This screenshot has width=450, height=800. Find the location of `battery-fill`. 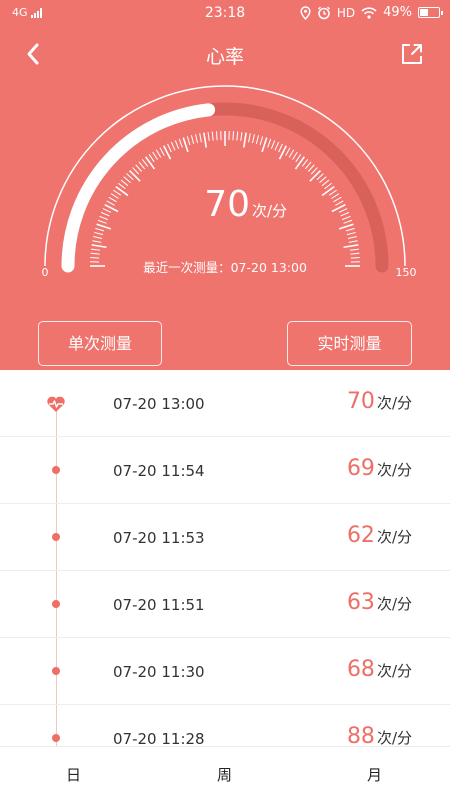

battery-fill is located at coordinates (424, 12).